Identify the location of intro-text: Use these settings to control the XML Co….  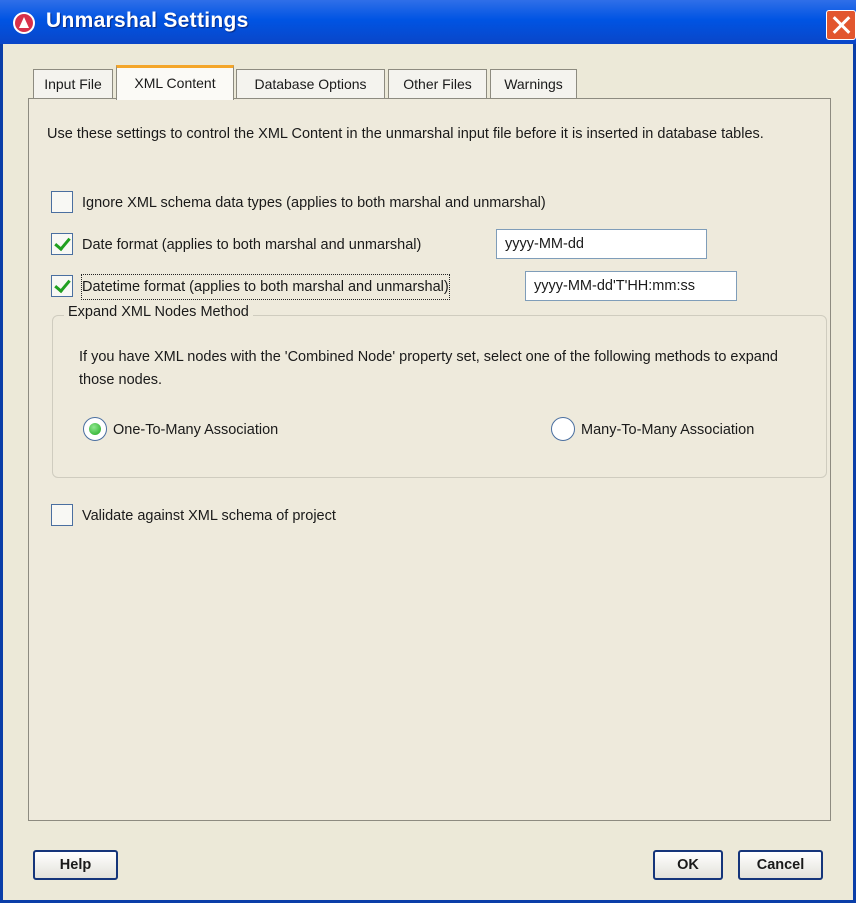
(405, 134).